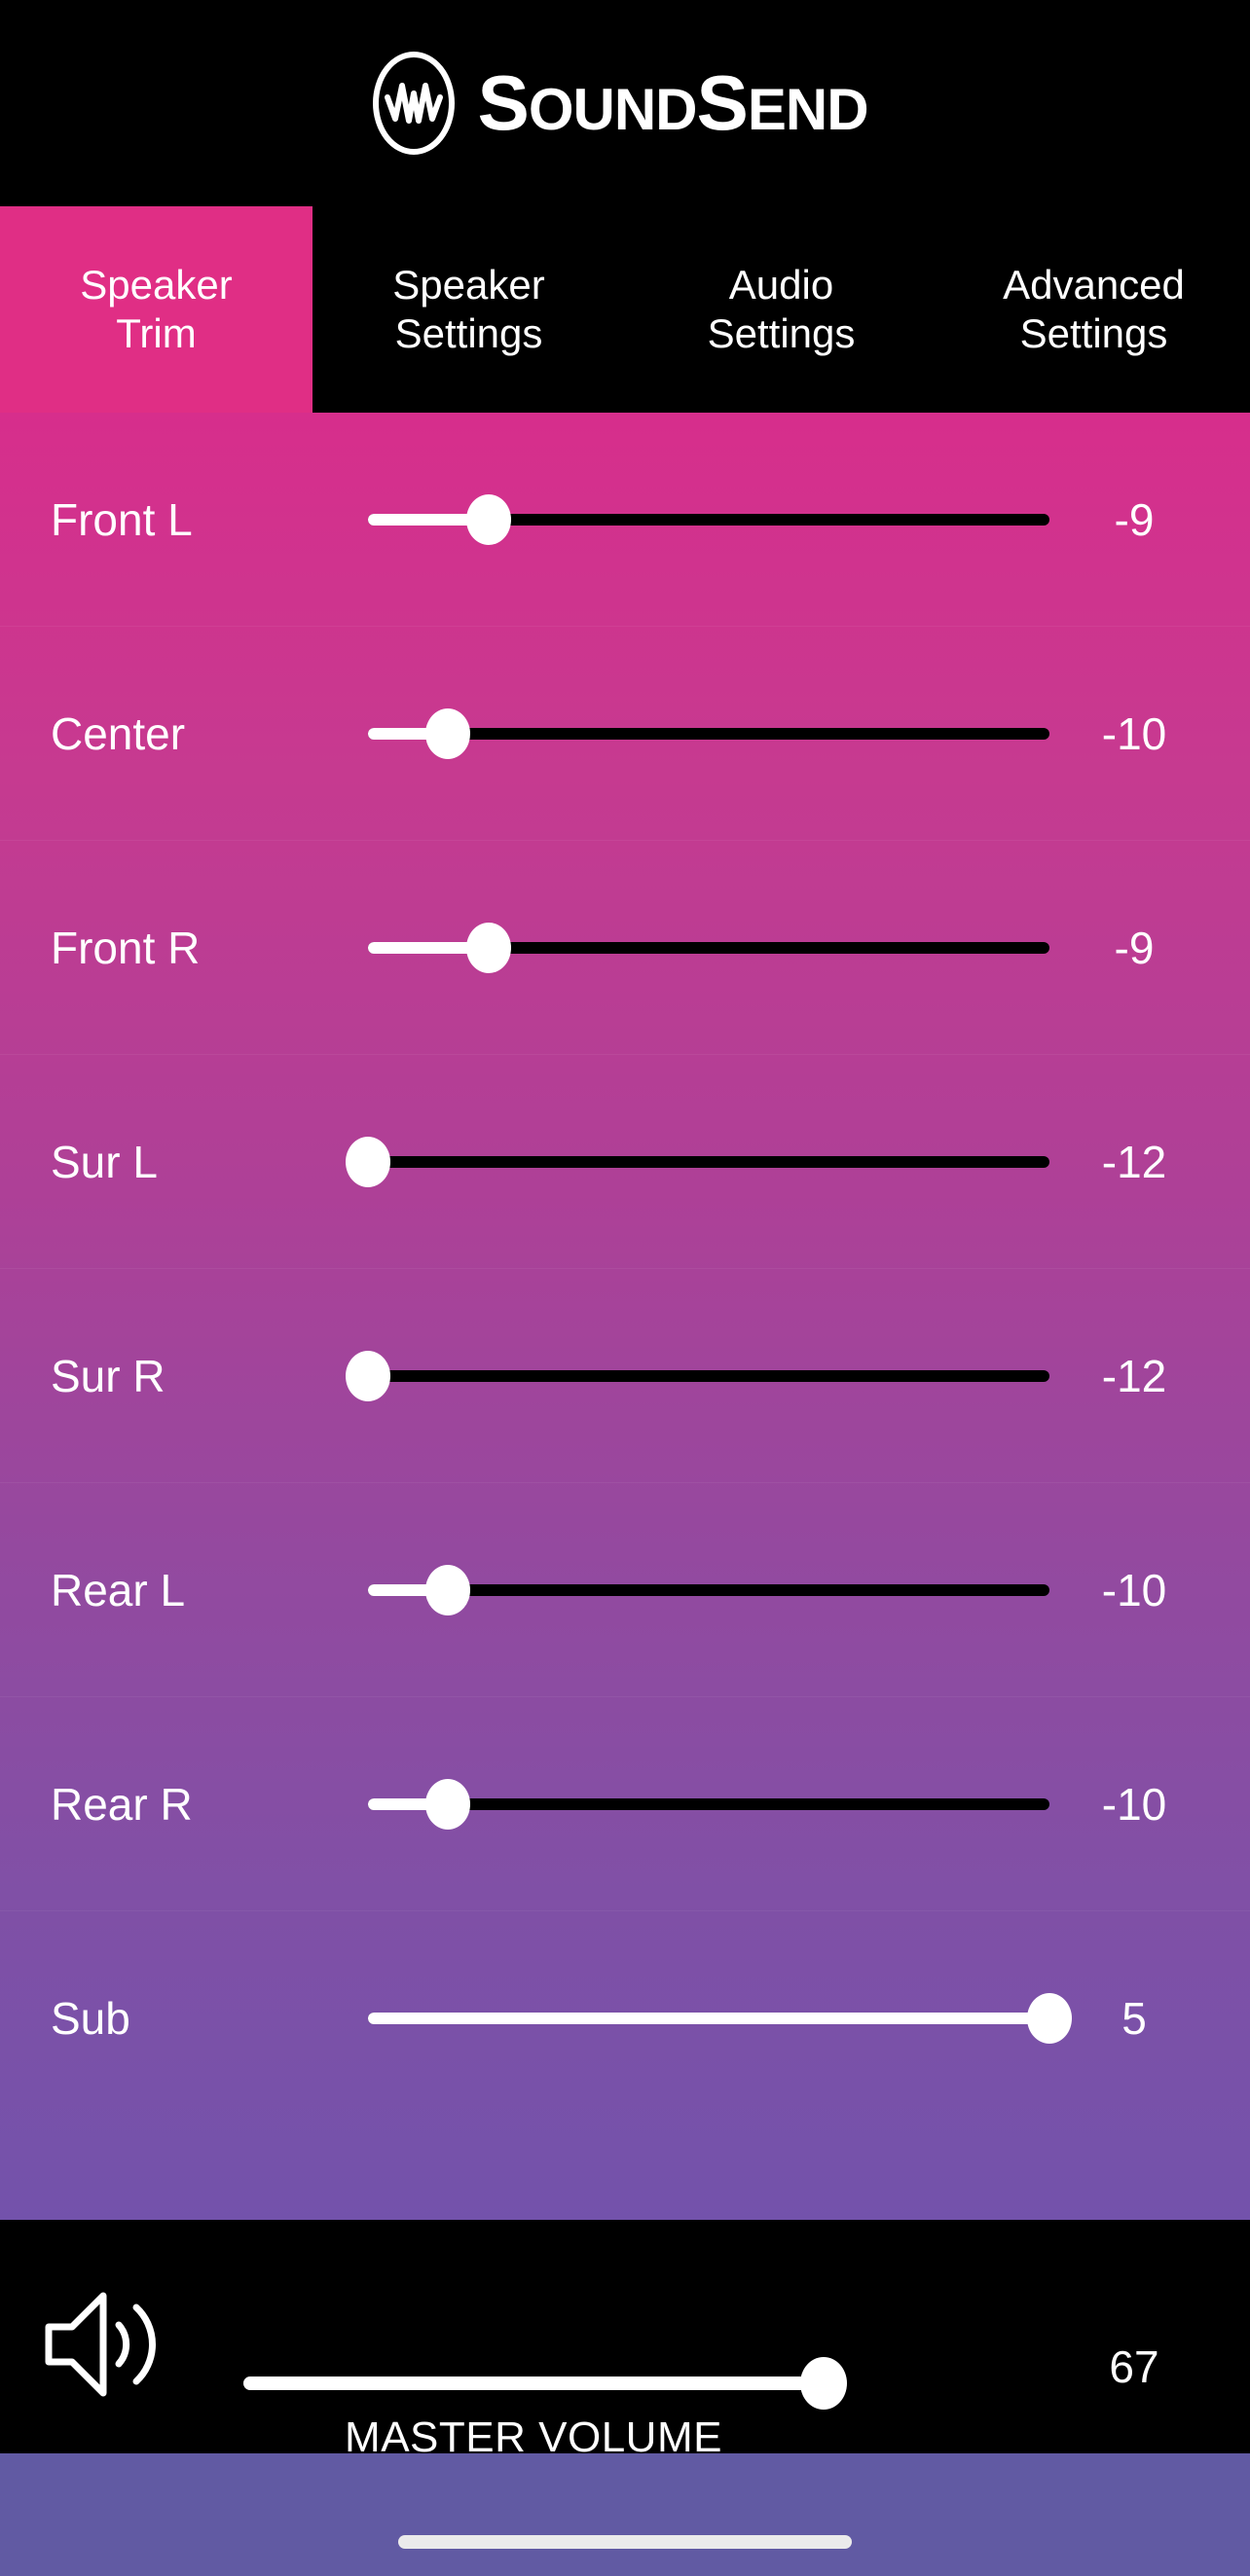 The image size is (1250, 2576). I want to click on trim-row: Rear R -10, so click(625, 1804).